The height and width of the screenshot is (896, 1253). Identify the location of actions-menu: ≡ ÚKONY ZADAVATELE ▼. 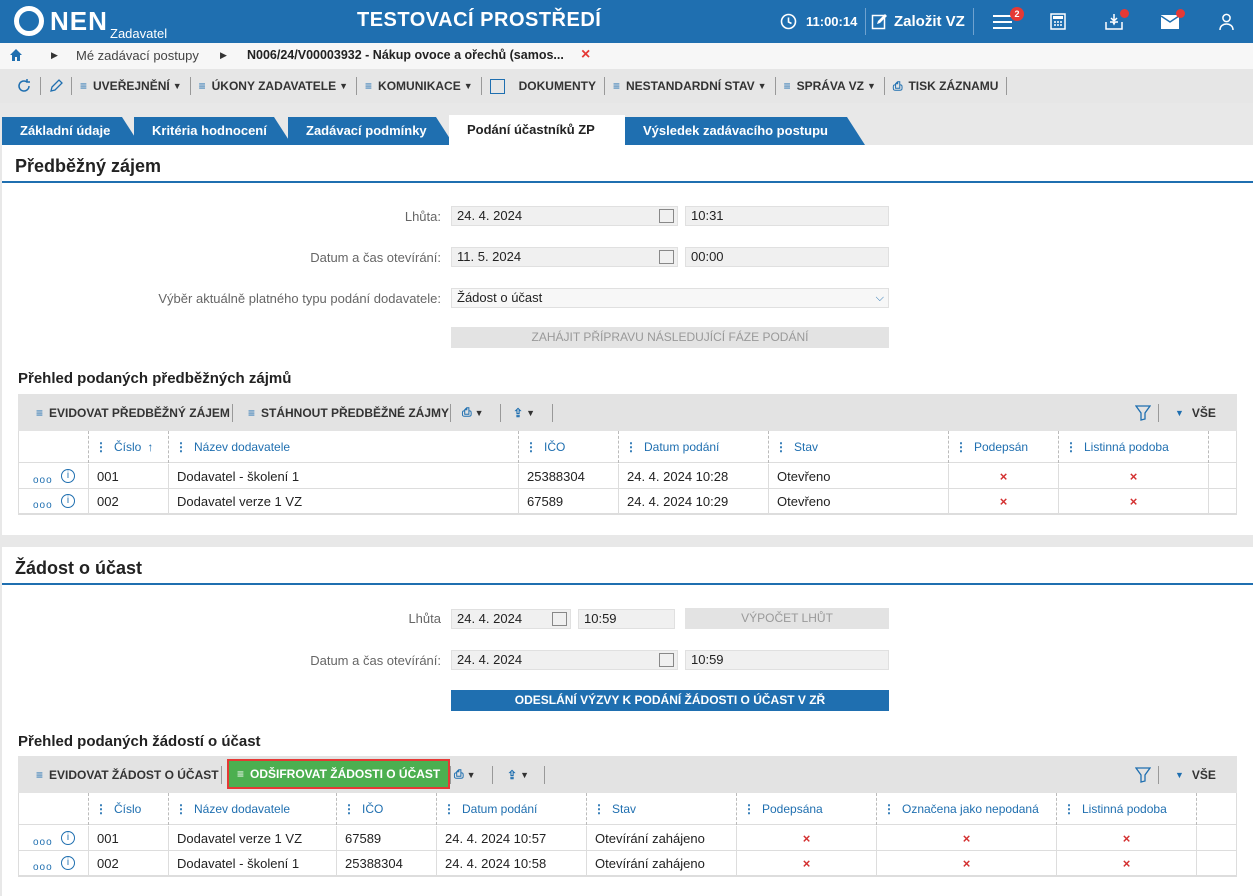
(273, 86).